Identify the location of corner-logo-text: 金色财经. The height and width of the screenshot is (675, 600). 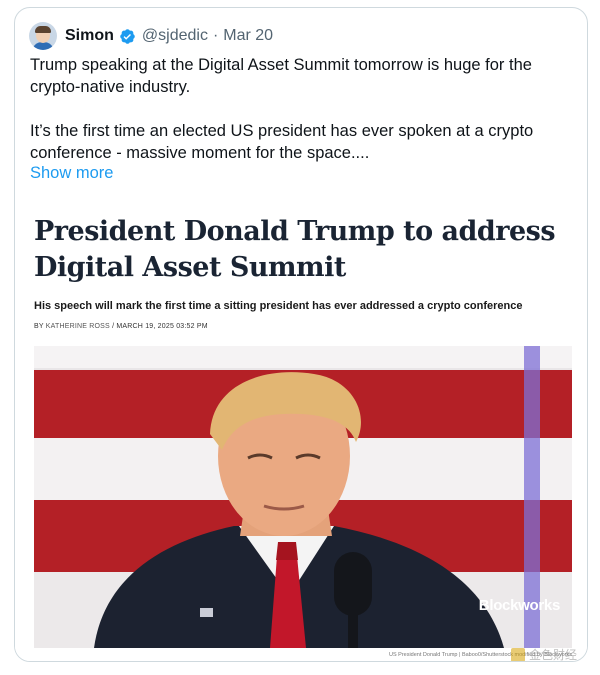
(552, 654).